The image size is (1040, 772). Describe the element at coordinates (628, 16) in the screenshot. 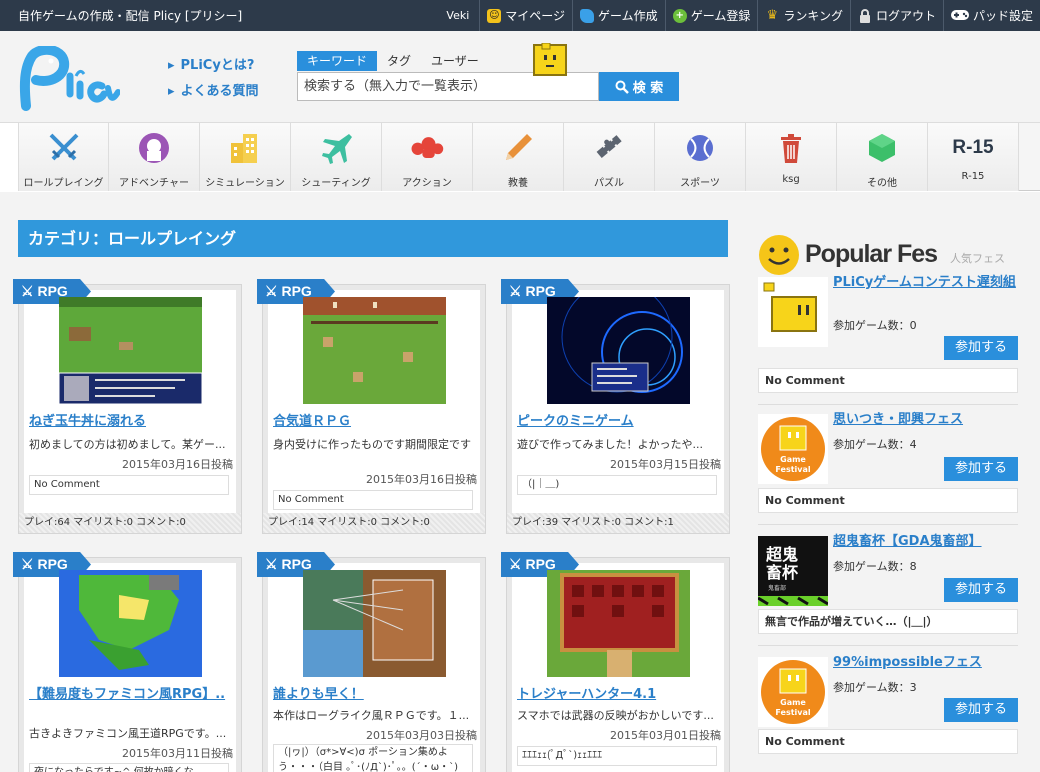

I see `nav-create-label: ゲーム作成` at that location.